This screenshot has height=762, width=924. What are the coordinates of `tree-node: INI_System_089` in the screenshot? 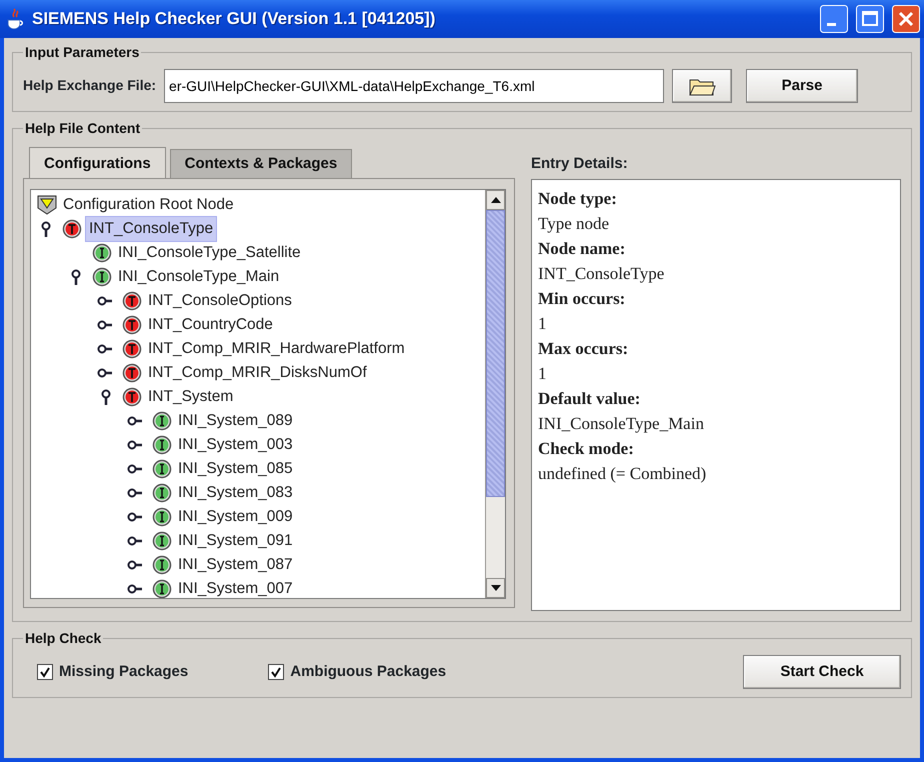 It's located at (235, 421).